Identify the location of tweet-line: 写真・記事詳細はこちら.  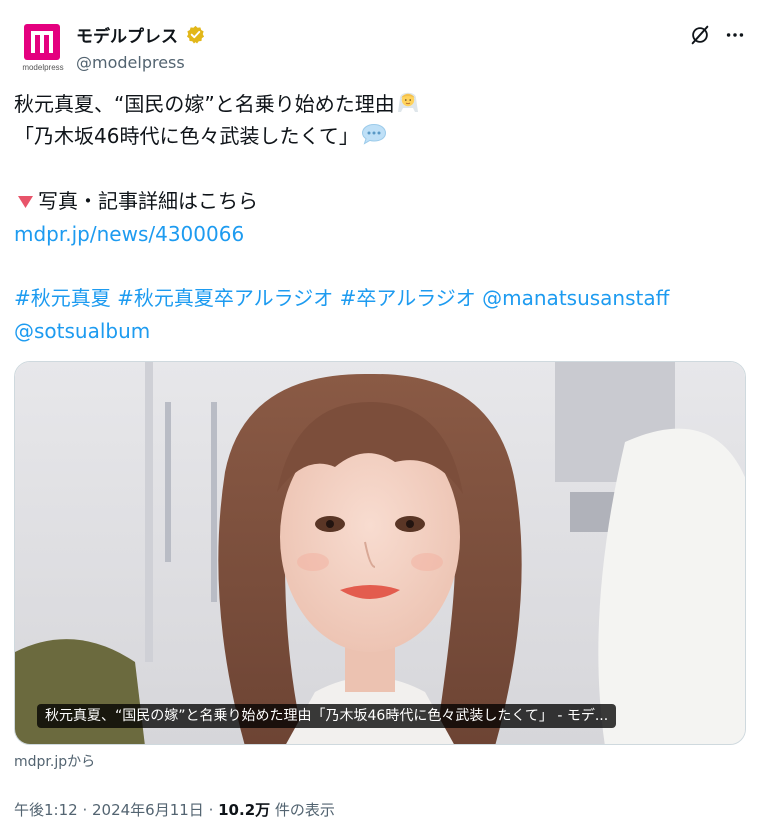
(379, 201).